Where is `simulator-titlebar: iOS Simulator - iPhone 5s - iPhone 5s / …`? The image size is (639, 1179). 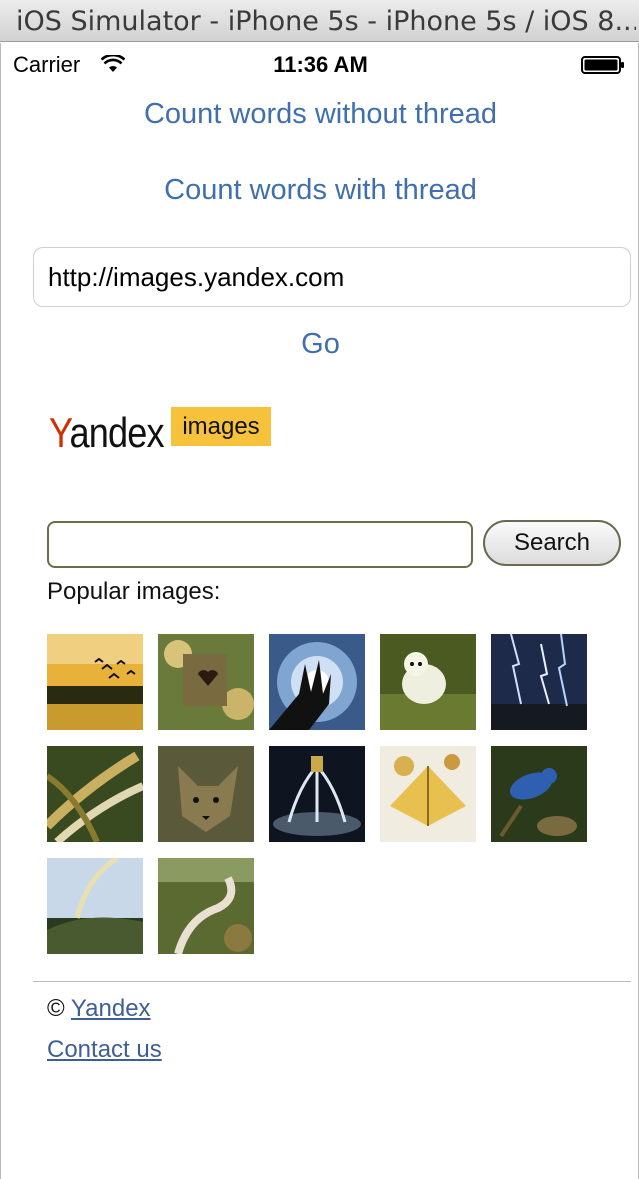 simulator-titlebar: iOS Simulator - iPhone 5s - iPhone 5s / … is located at coordinates (319, 21).